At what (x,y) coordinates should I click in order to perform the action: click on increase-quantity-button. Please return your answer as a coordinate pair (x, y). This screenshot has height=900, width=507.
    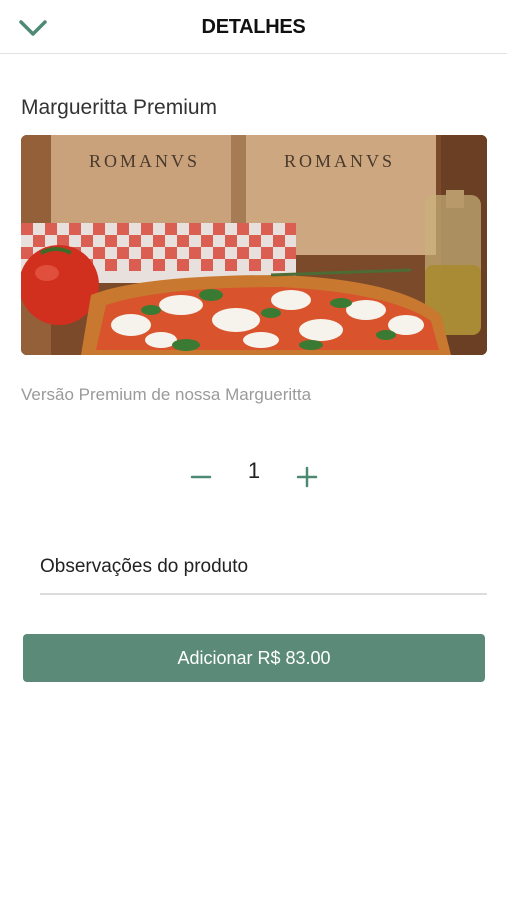
    Looking at the image, I should click on (307, 477).